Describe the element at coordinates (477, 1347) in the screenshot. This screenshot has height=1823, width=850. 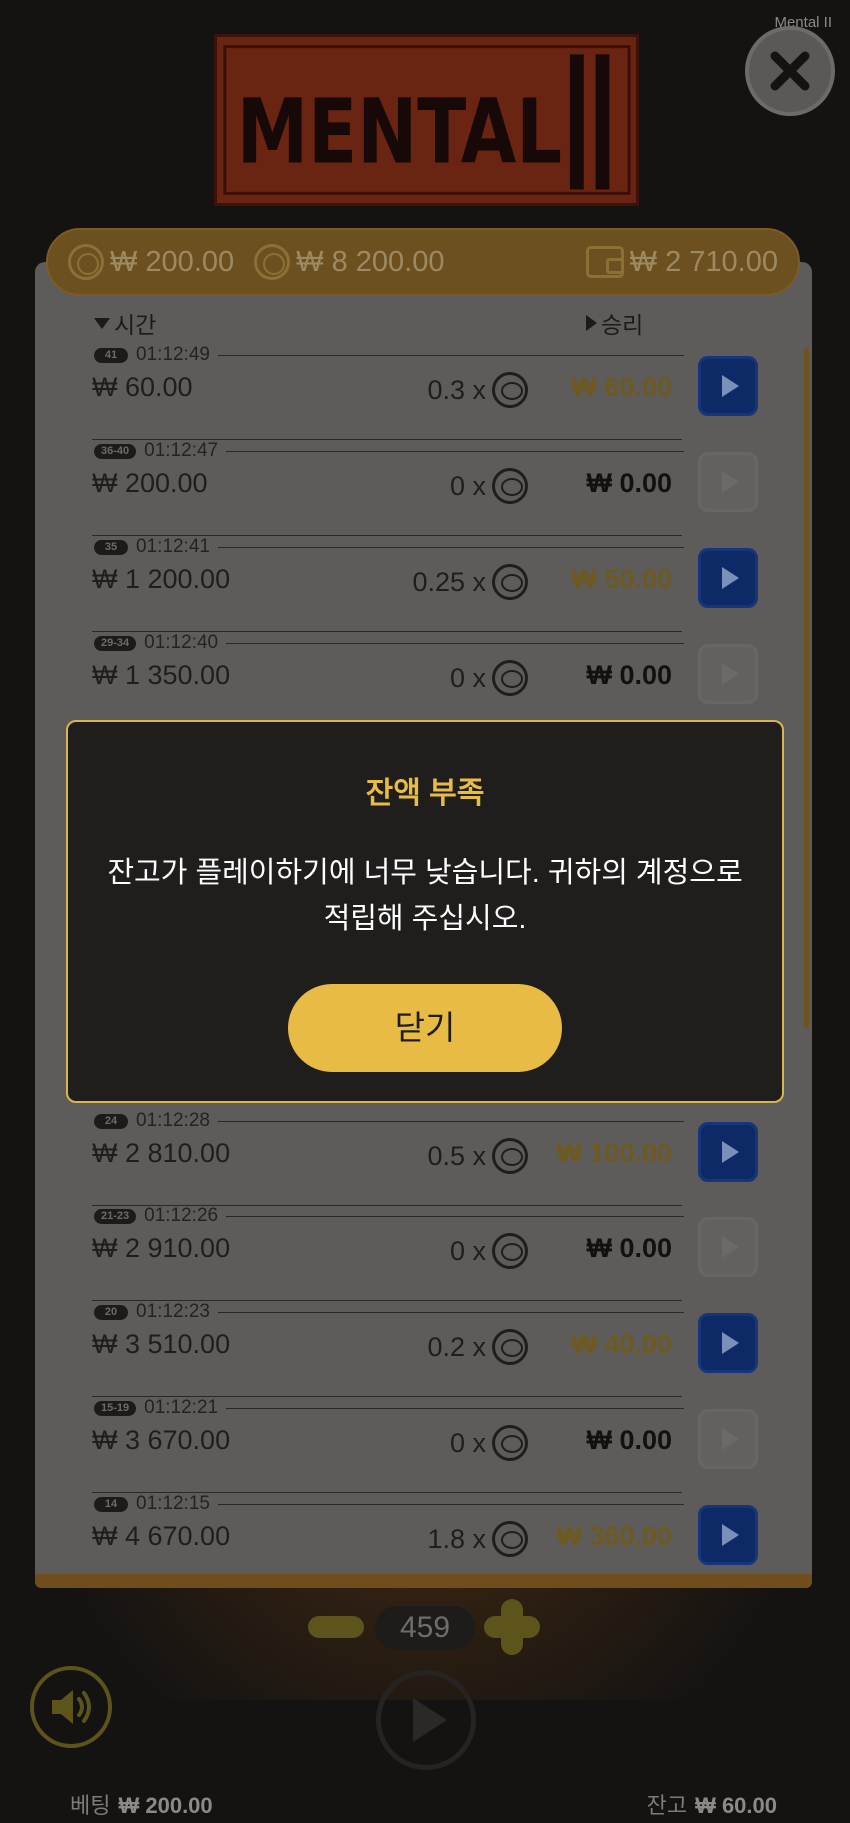
I see `row-multiplier: 0.2 x` at that location.